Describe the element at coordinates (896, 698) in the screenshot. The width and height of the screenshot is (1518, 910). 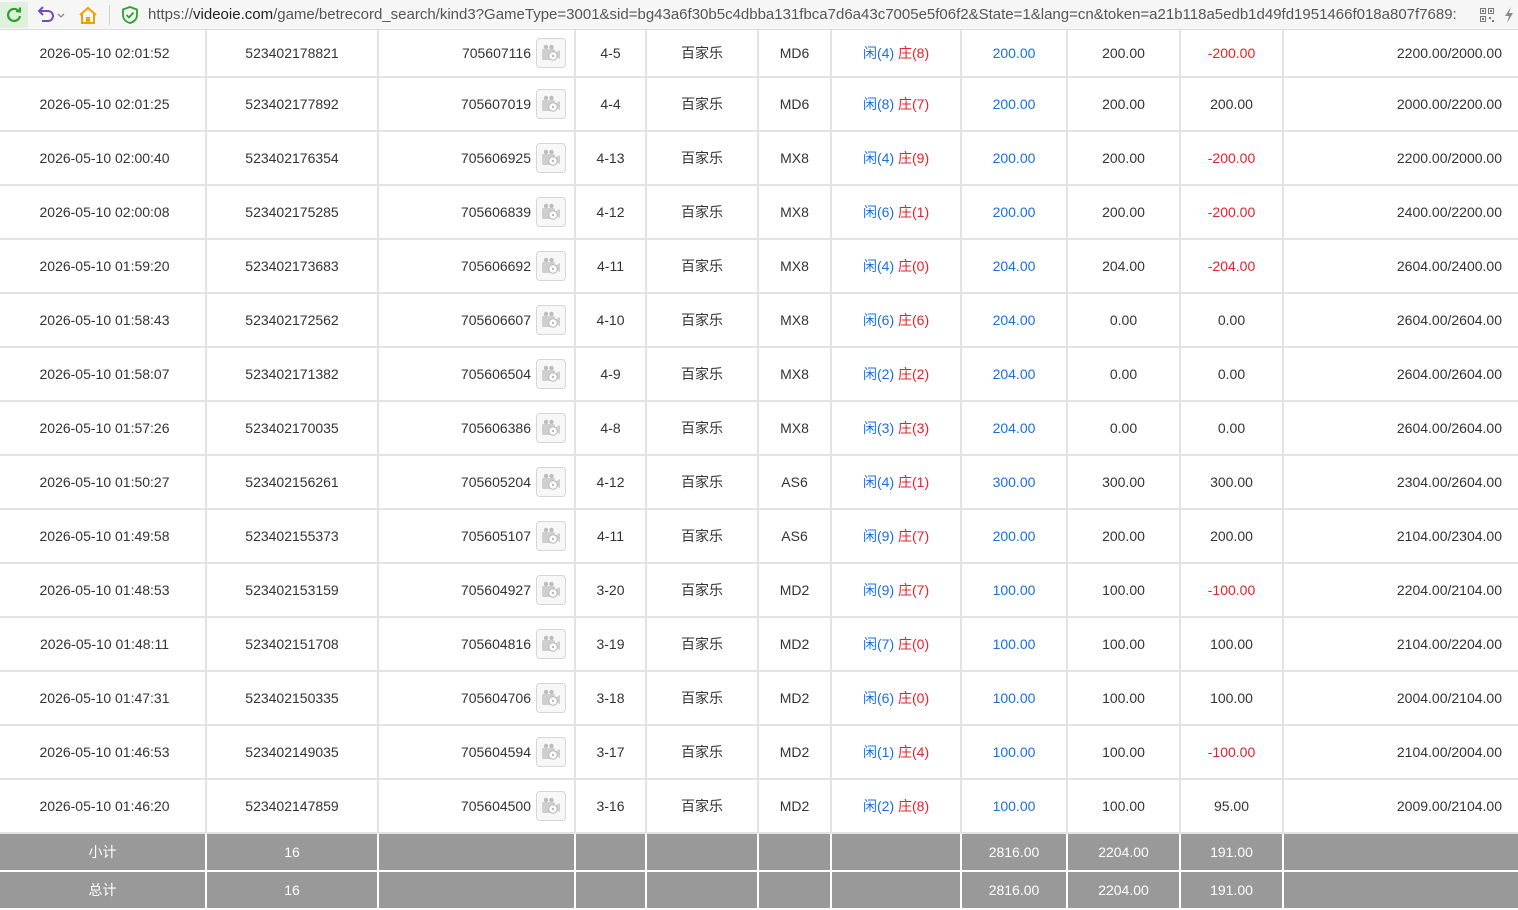
I see `game-result: 闲(6) 庄(0)` at that location.